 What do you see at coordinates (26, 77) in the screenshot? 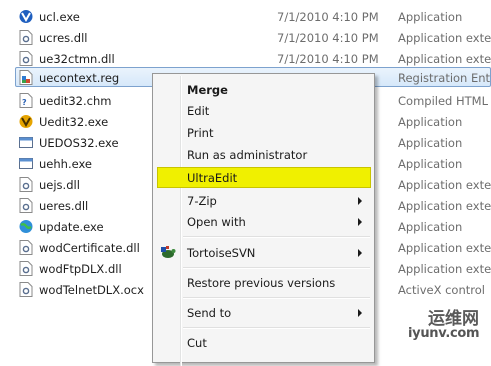
I see `reg-file-icon` at bounding box center [26, 77].